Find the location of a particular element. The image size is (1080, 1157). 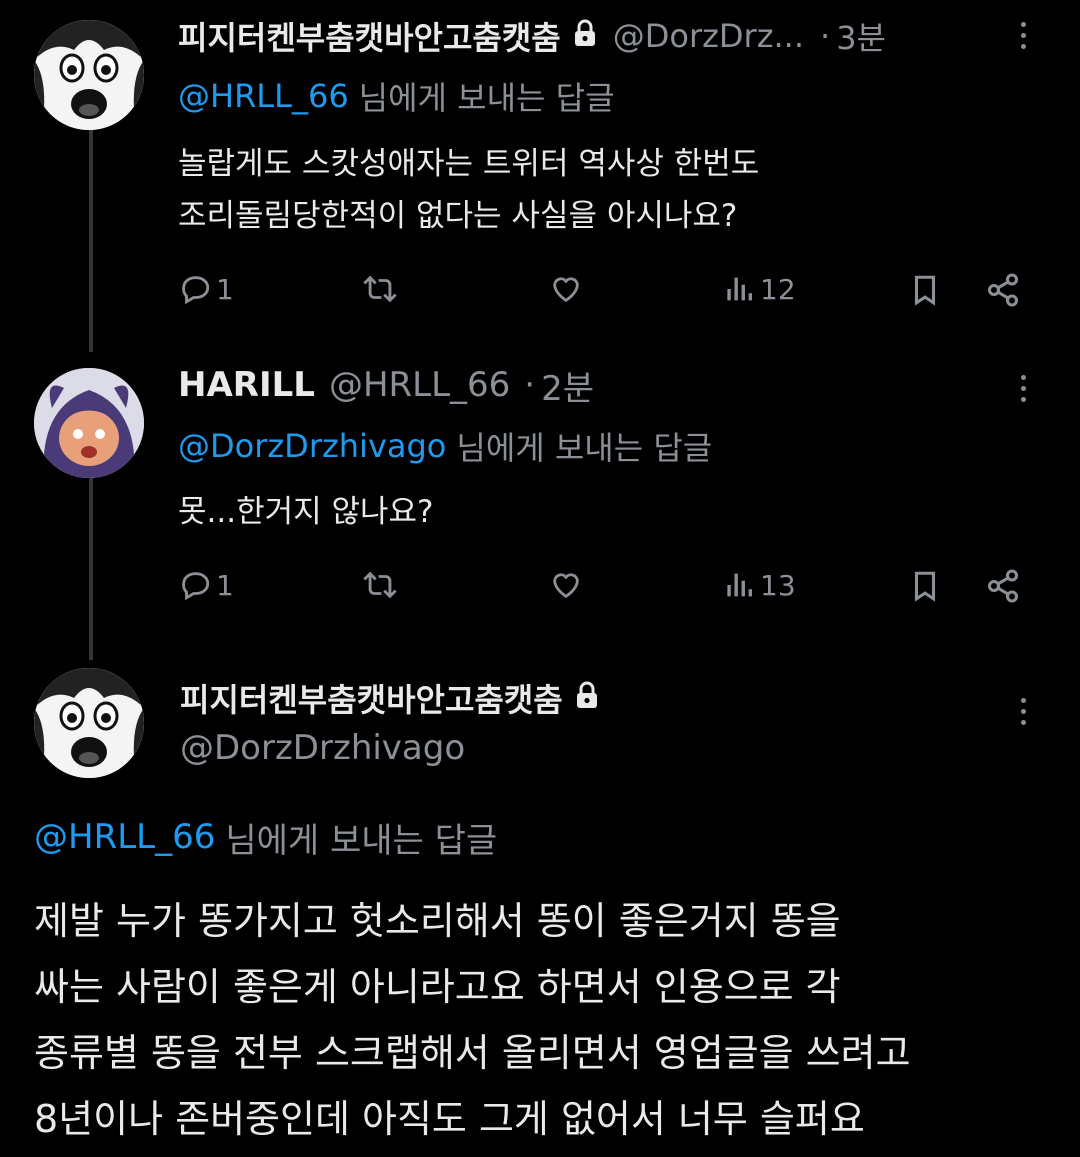

timestamp: 3분 is located at coordinates (861, 36).